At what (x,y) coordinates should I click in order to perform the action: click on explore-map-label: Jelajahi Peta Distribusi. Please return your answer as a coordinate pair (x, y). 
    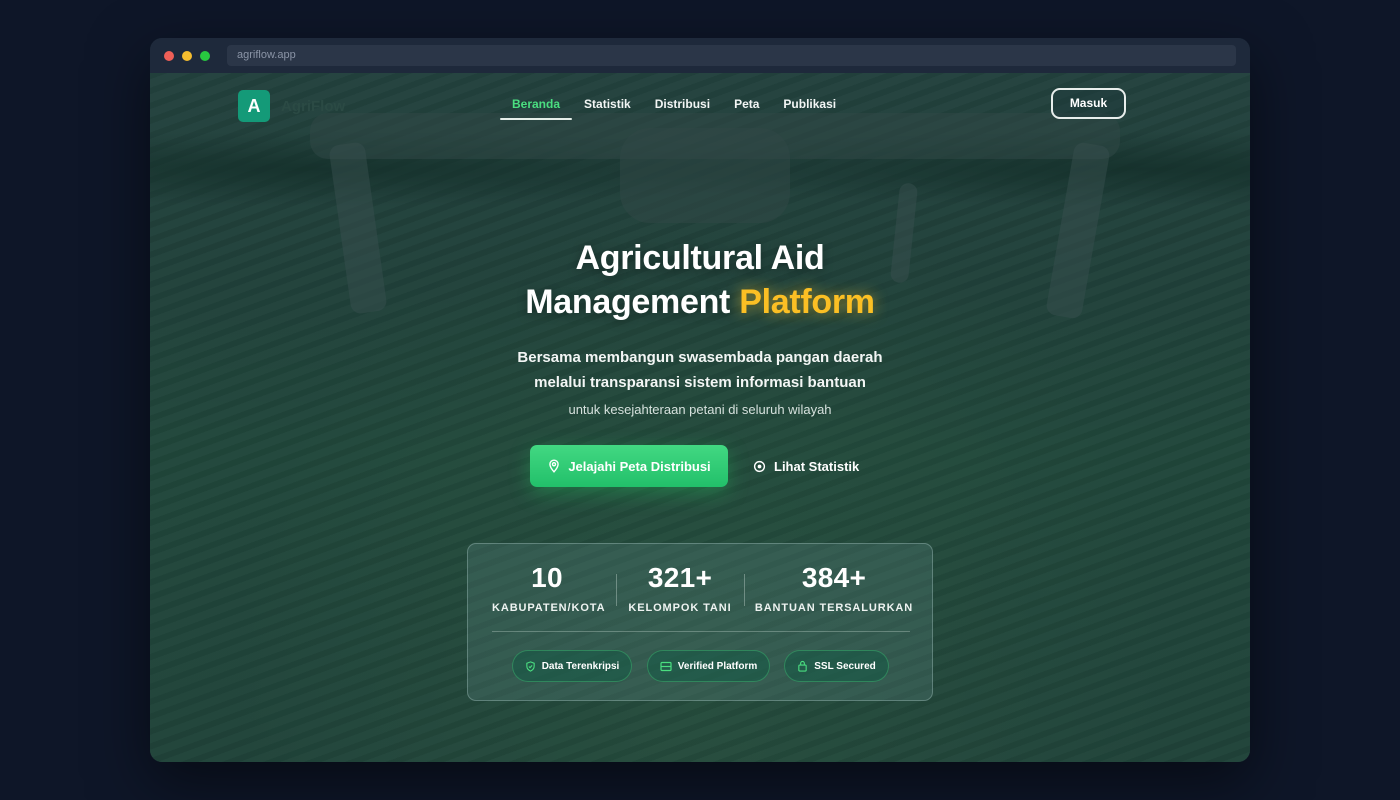
    Looking at the image, I should click on (639, 466).